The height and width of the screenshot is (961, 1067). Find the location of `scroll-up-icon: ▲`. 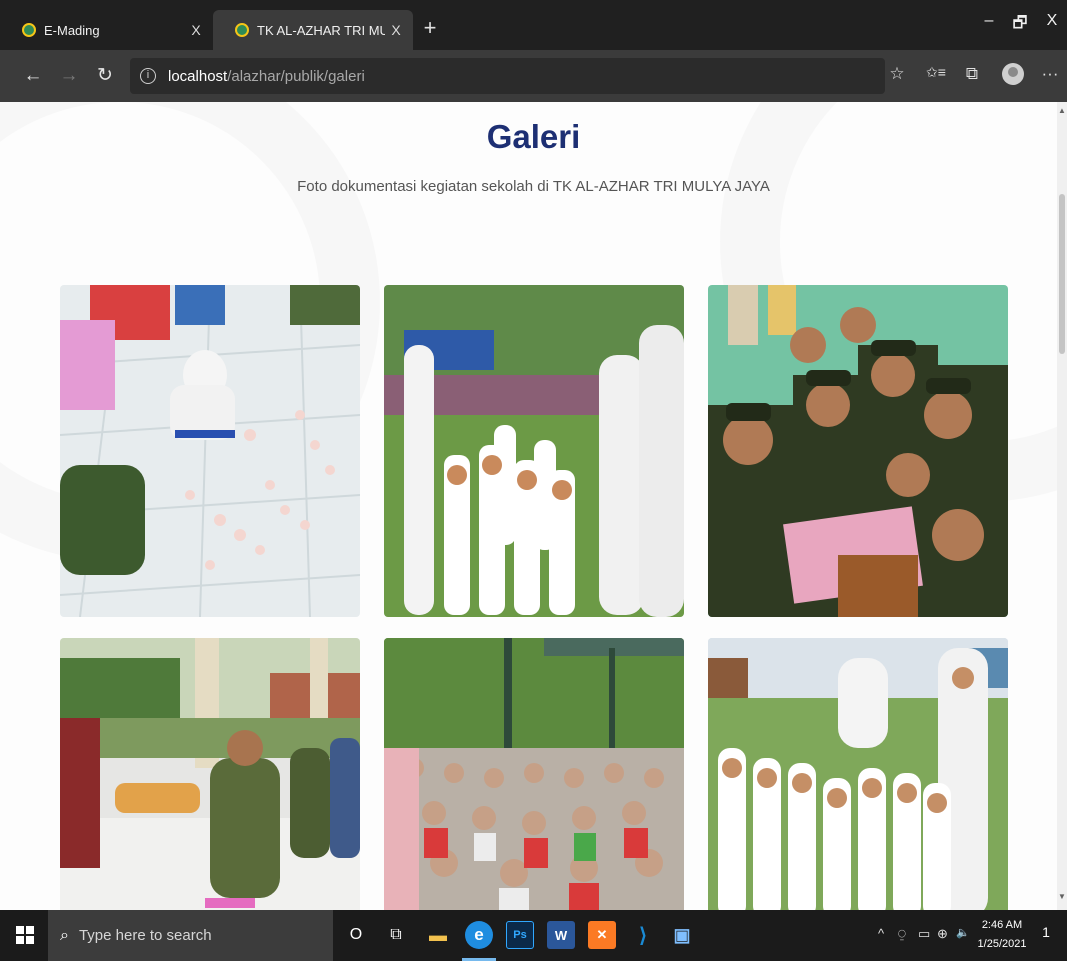

scroll-up-icon: ▲ is located at coordinates (1062, 110).